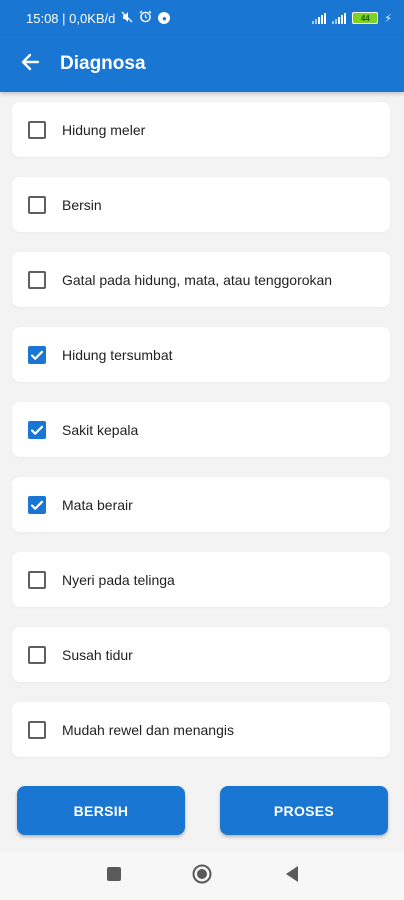  I want to click on nav-back-button, so click(292, 876).